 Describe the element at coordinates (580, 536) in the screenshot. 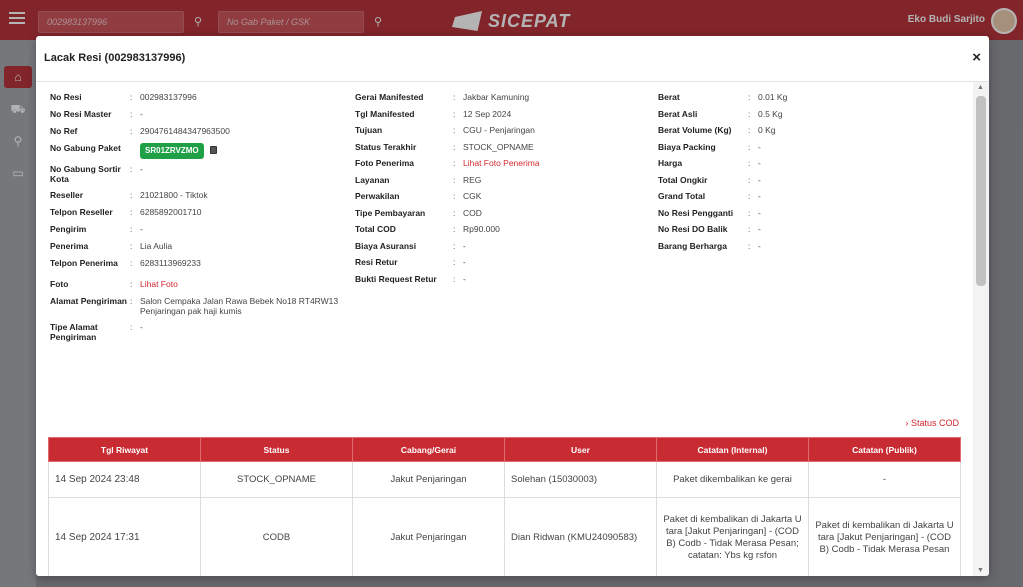

I see `table-cell: Dian Ridwan (KMU24090583)` at that location.